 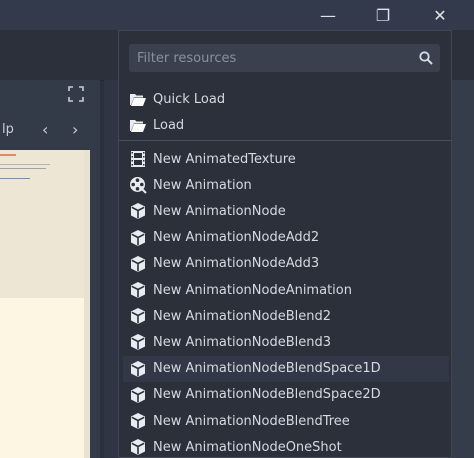 I want to click on search-icon, so click(x=426, y=58).